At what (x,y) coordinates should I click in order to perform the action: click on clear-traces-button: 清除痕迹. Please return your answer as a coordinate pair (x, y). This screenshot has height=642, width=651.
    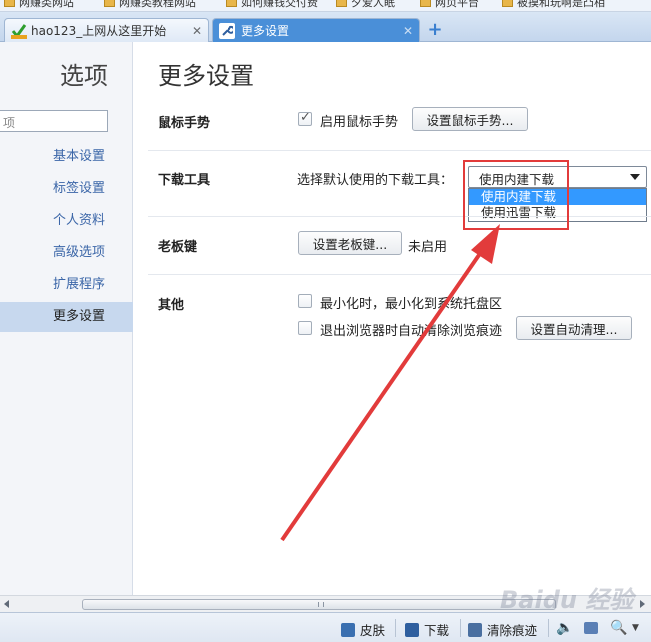
    Looking at the image, I should click on (502, 629).